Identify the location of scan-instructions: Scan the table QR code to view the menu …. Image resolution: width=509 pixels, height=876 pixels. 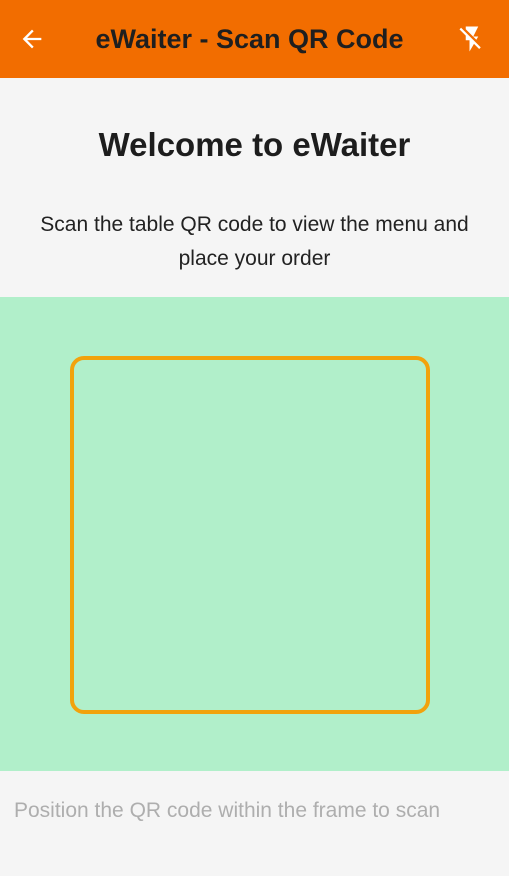
(254, 241).